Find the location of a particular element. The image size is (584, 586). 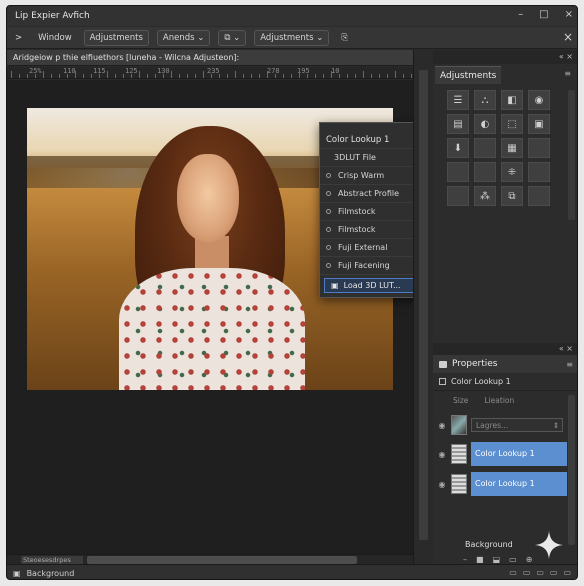

maximize-icon: □ is located at coordinates (543, 14).